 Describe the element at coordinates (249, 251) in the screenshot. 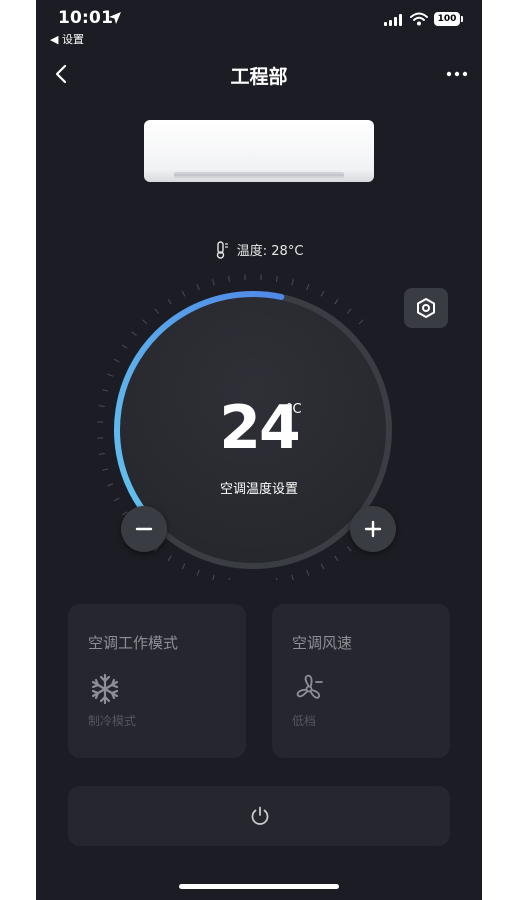

I see `temperature-label: 温度` at that location.